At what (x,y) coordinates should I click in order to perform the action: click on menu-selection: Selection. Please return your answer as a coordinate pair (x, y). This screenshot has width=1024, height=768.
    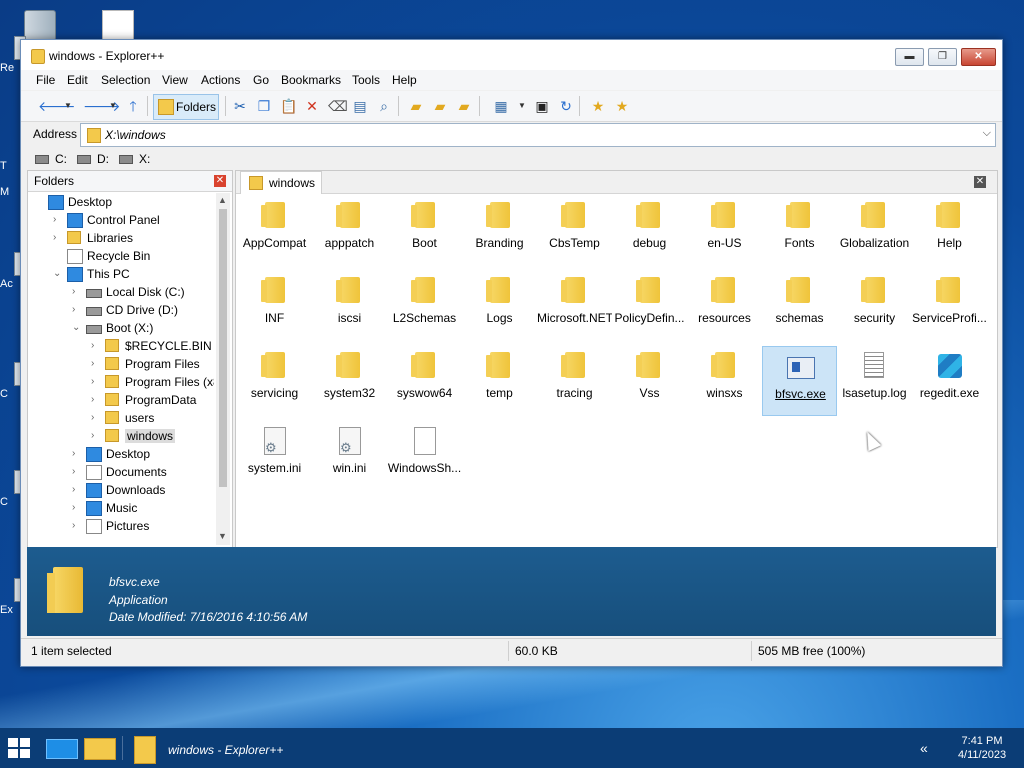
    Looking at the image, I should click on (125, 80).